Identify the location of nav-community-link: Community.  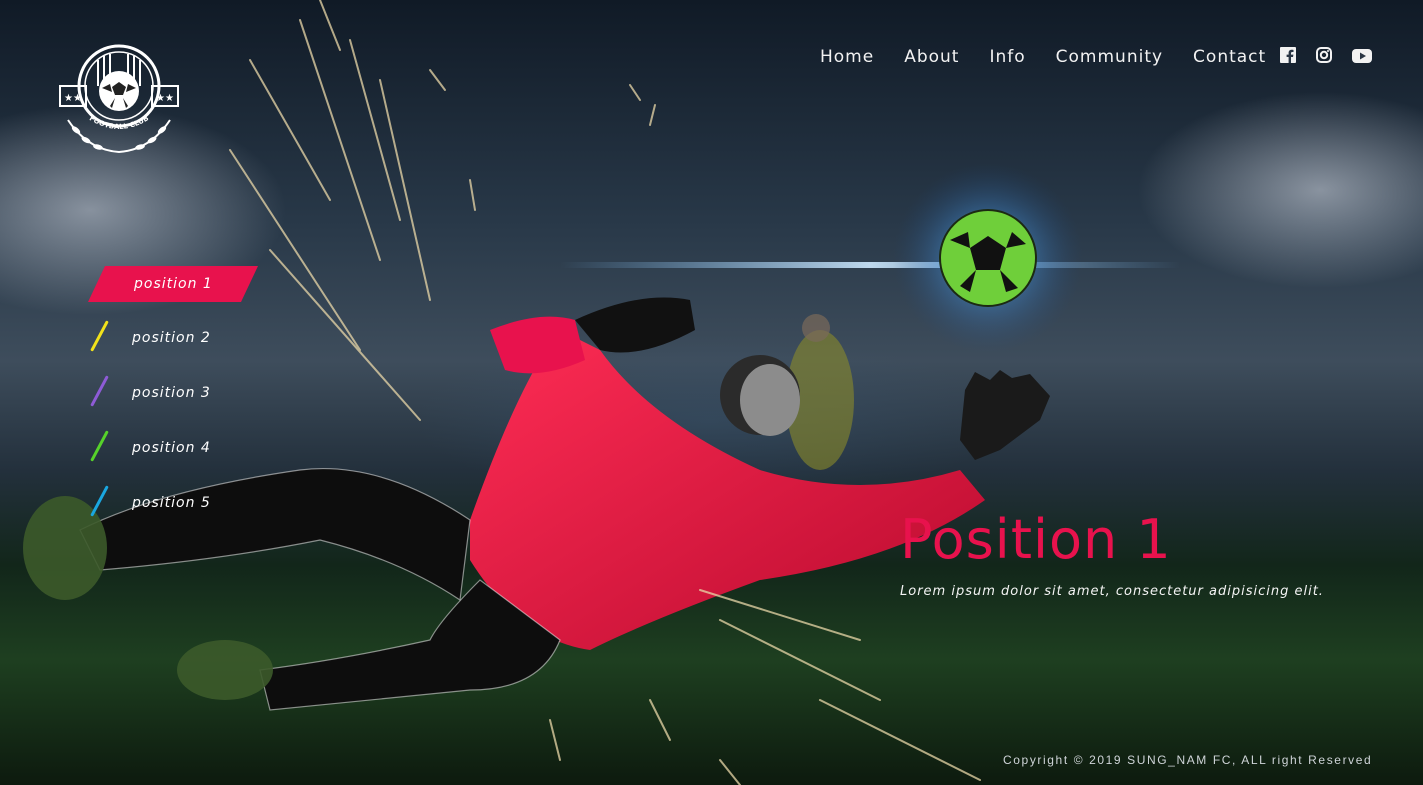
(1109, 57).